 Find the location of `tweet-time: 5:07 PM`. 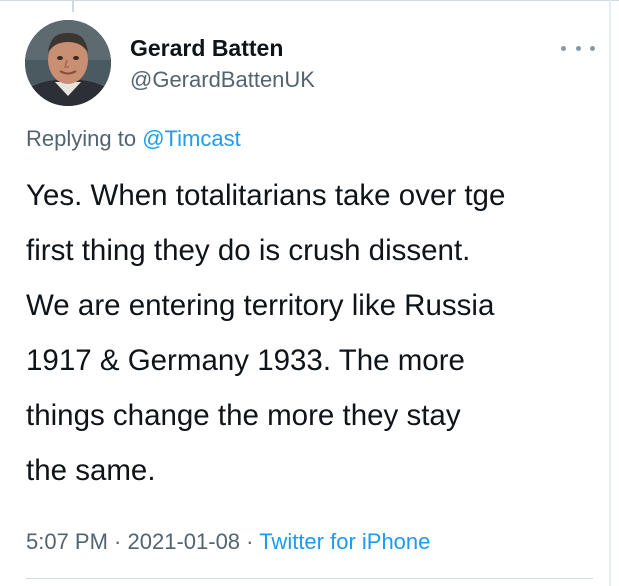

tweet-time: 5:07 PM is located at coordinates (67, 541).